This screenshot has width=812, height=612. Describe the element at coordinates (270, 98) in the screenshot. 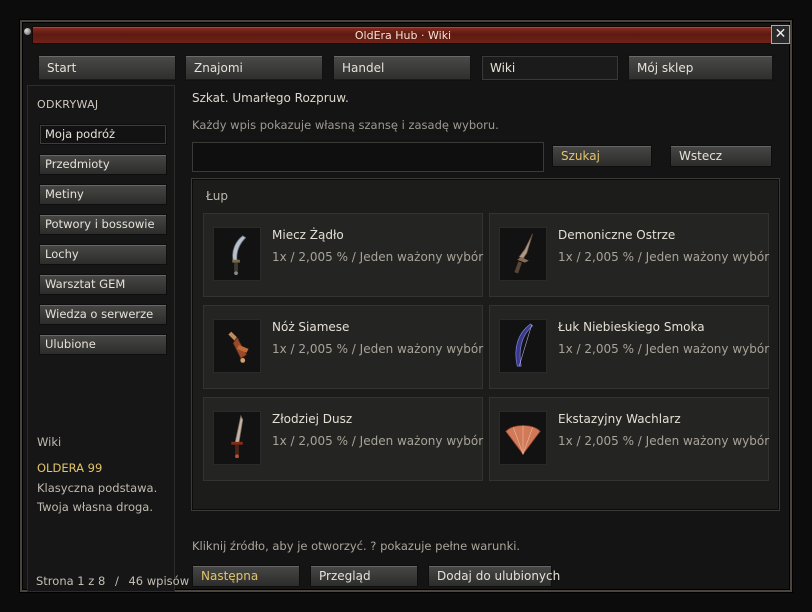

I see `page-title: Szkat. Umarłego Rozpruw.` at that location.